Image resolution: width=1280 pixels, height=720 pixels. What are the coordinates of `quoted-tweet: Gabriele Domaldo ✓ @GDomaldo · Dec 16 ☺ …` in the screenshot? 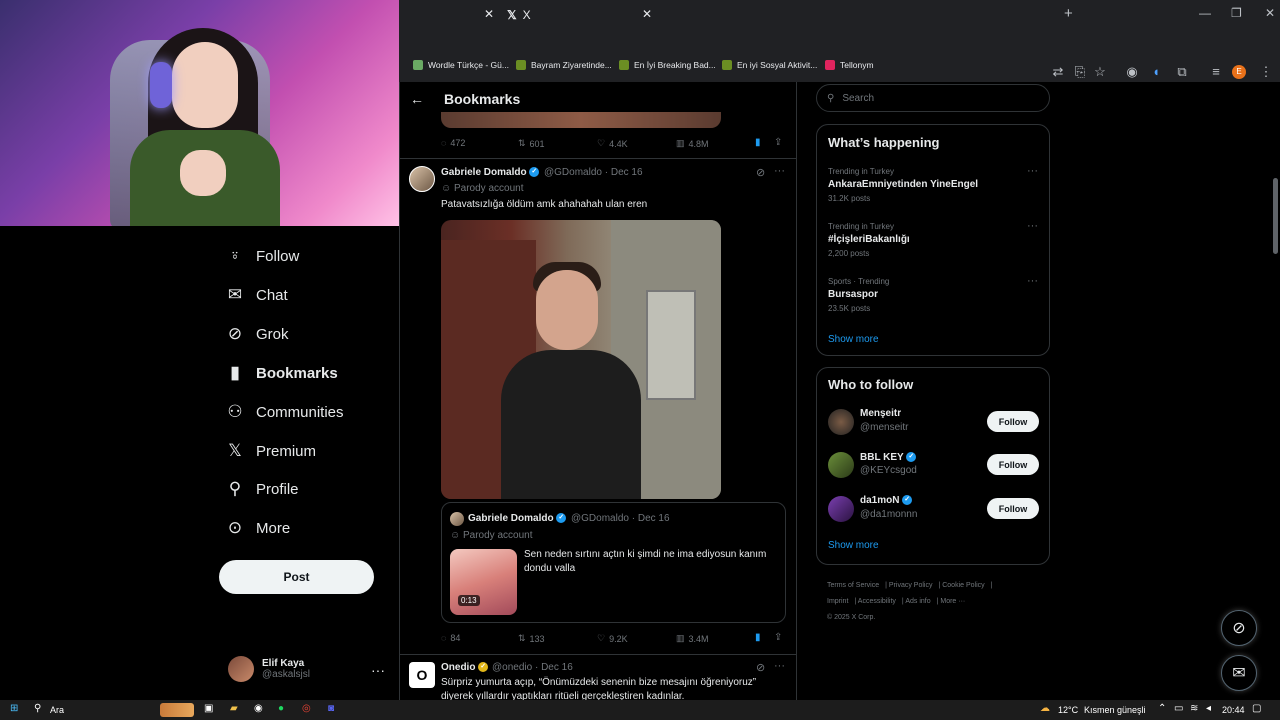 It's located at (613, 562).